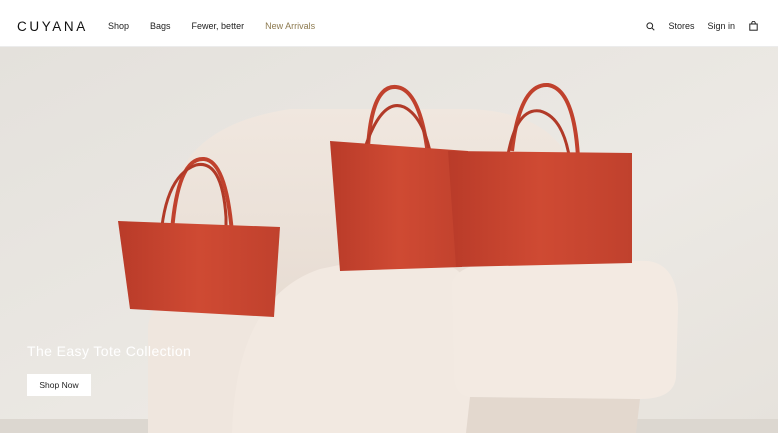  What do you see at coordinates (218, 26) in the screenshot?
I see `nav-item-fewer-better: Fewer, better` at bounding box center [218, 26].